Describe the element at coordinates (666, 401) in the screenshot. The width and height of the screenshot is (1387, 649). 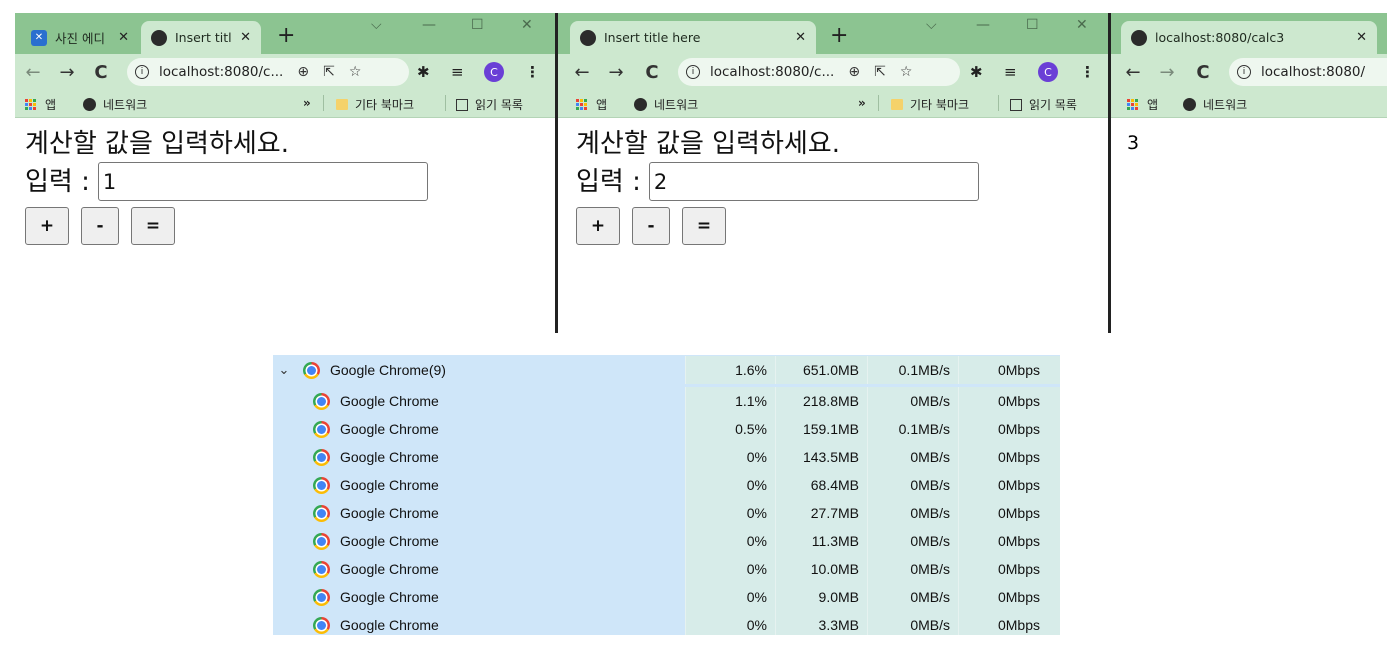
I see `process-row: Google Chrome 1.1% 218.8MB 0MB/s 0Mbps` at that location.